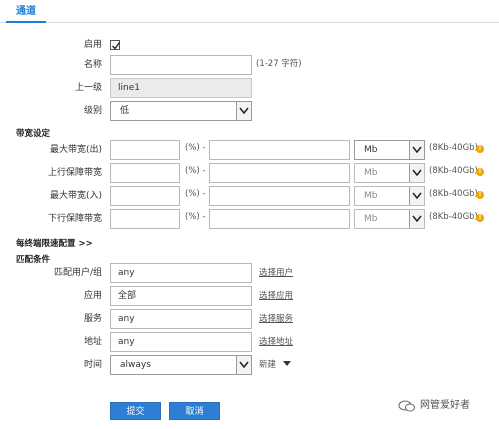 This screenshot has width=499, height=429. What do you see at coordinates (26, 13) in the screenshot?
I see `tab-channel: 通道` at bounding box center [26, 13].